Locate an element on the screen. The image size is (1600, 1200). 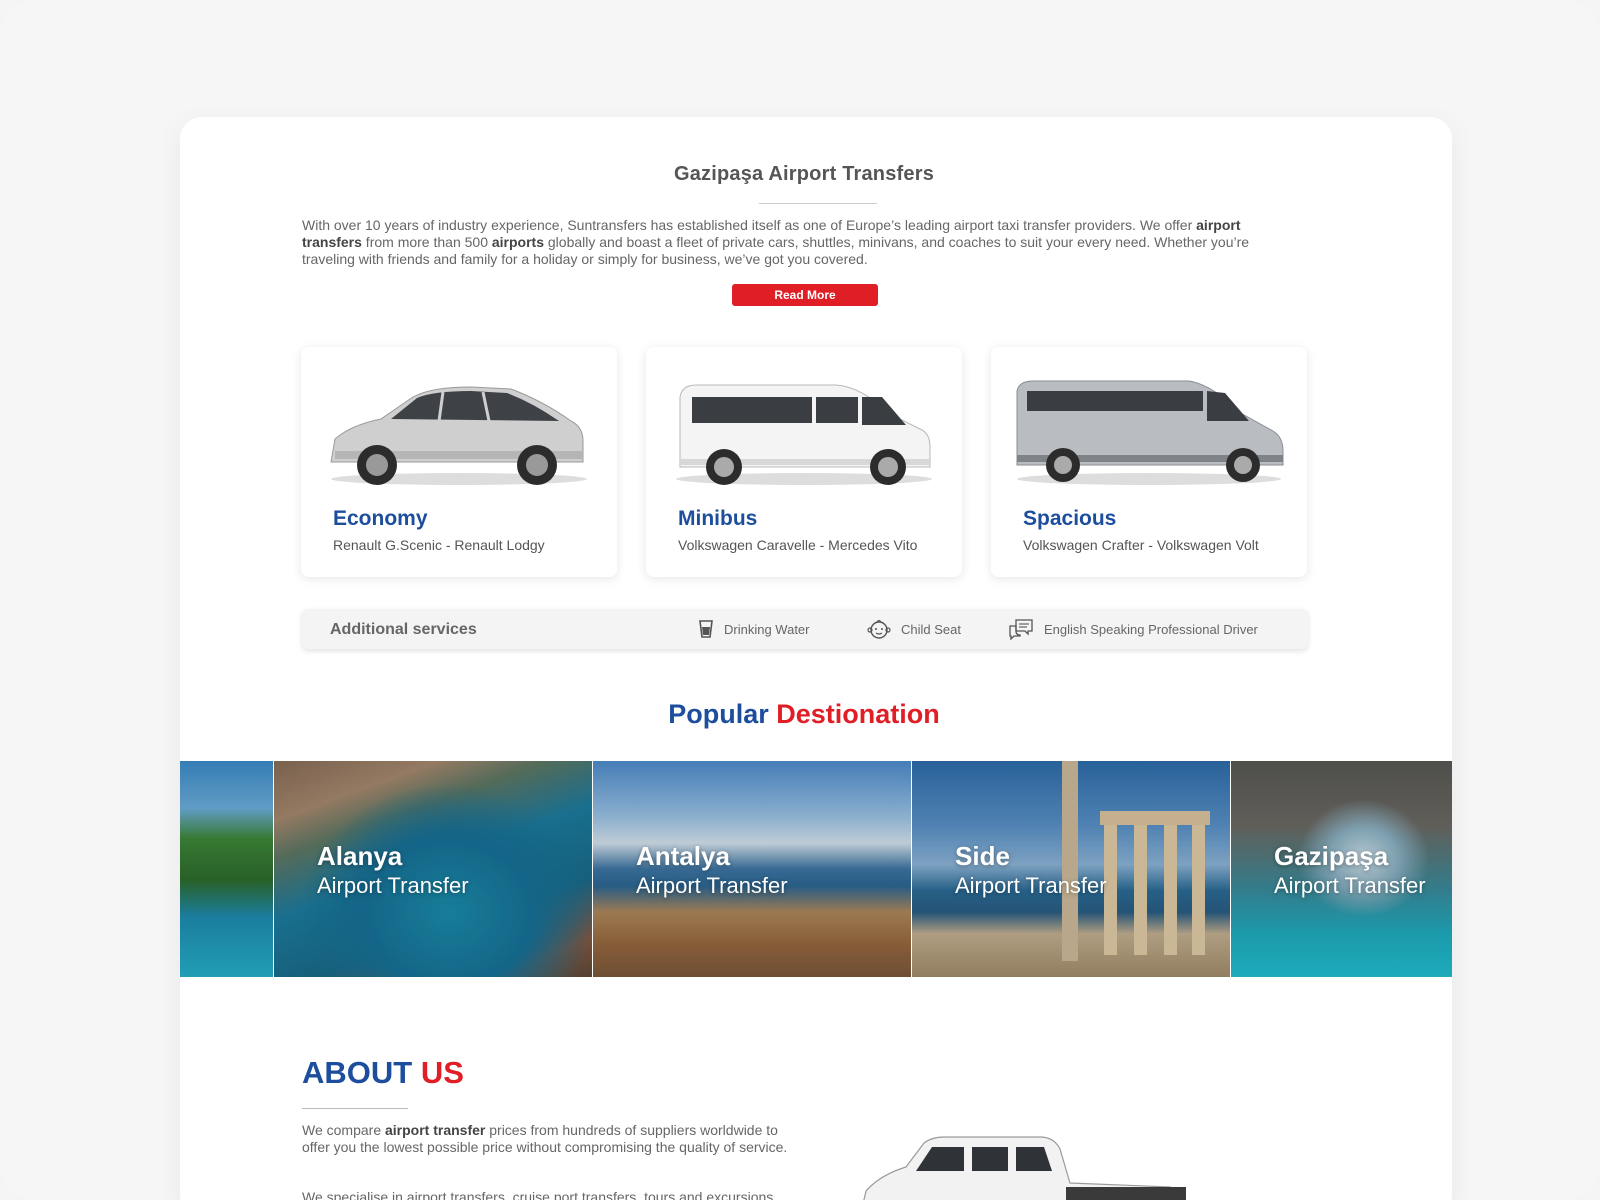
vehicle-name: Economy is located at coordinates (380, 518).